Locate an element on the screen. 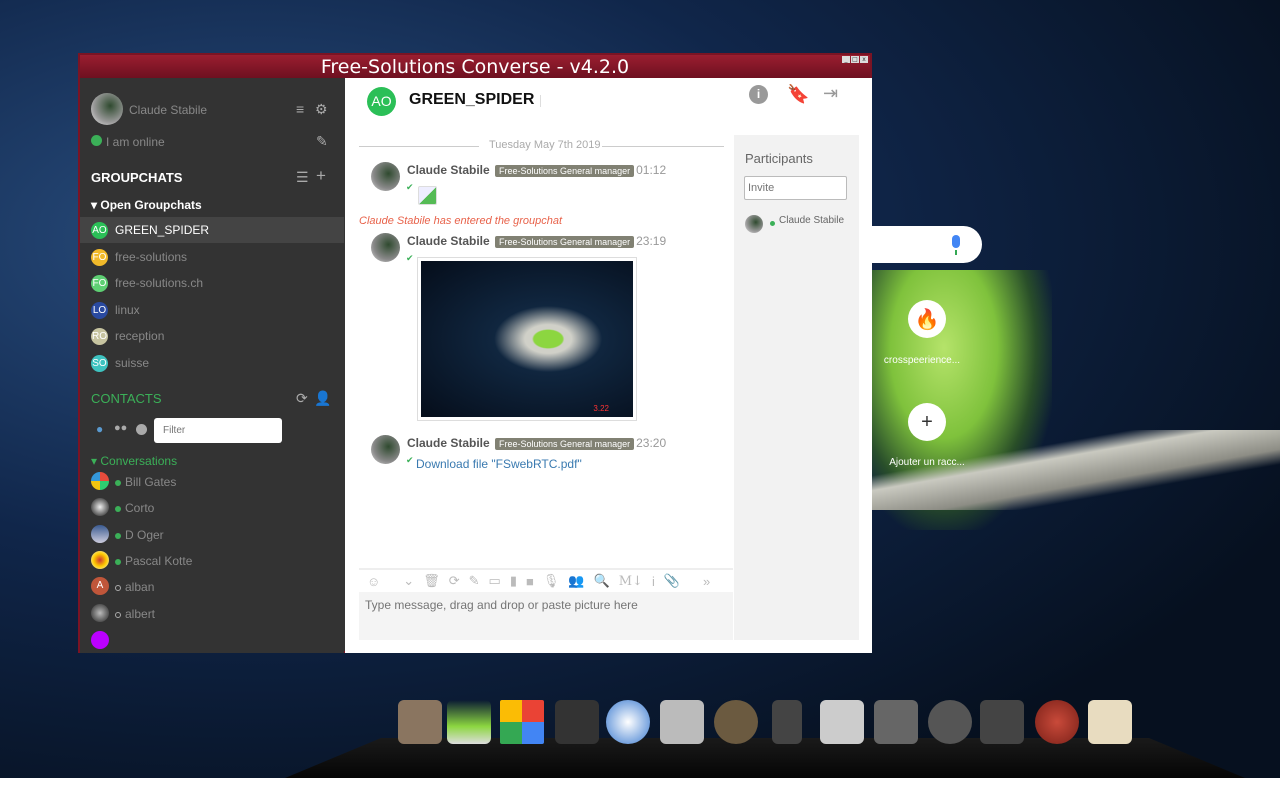 This screenshot has height=800, width=1280. groupchat-item: LO linux is located at coordinates (212, 310).